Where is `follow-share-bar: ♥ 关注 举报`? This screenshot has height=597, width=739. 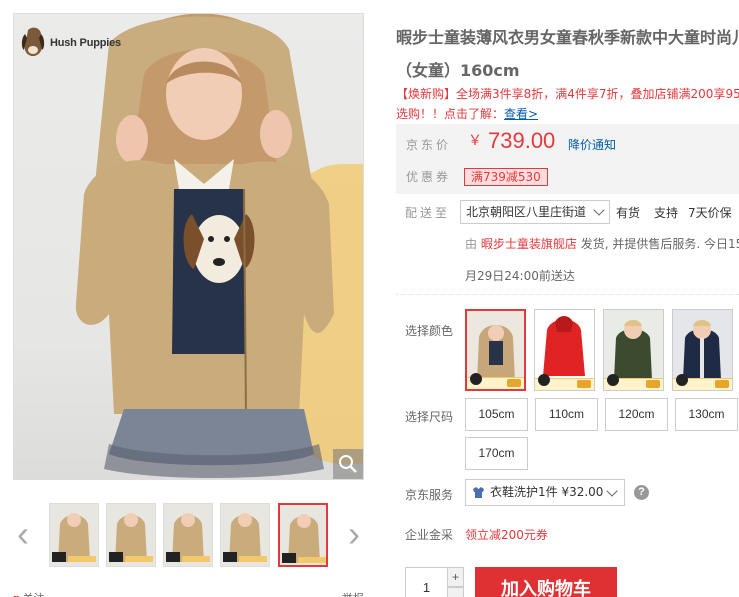 follow-share-bar: ♥ 关注 举报 is located at coordinates (188, 593).